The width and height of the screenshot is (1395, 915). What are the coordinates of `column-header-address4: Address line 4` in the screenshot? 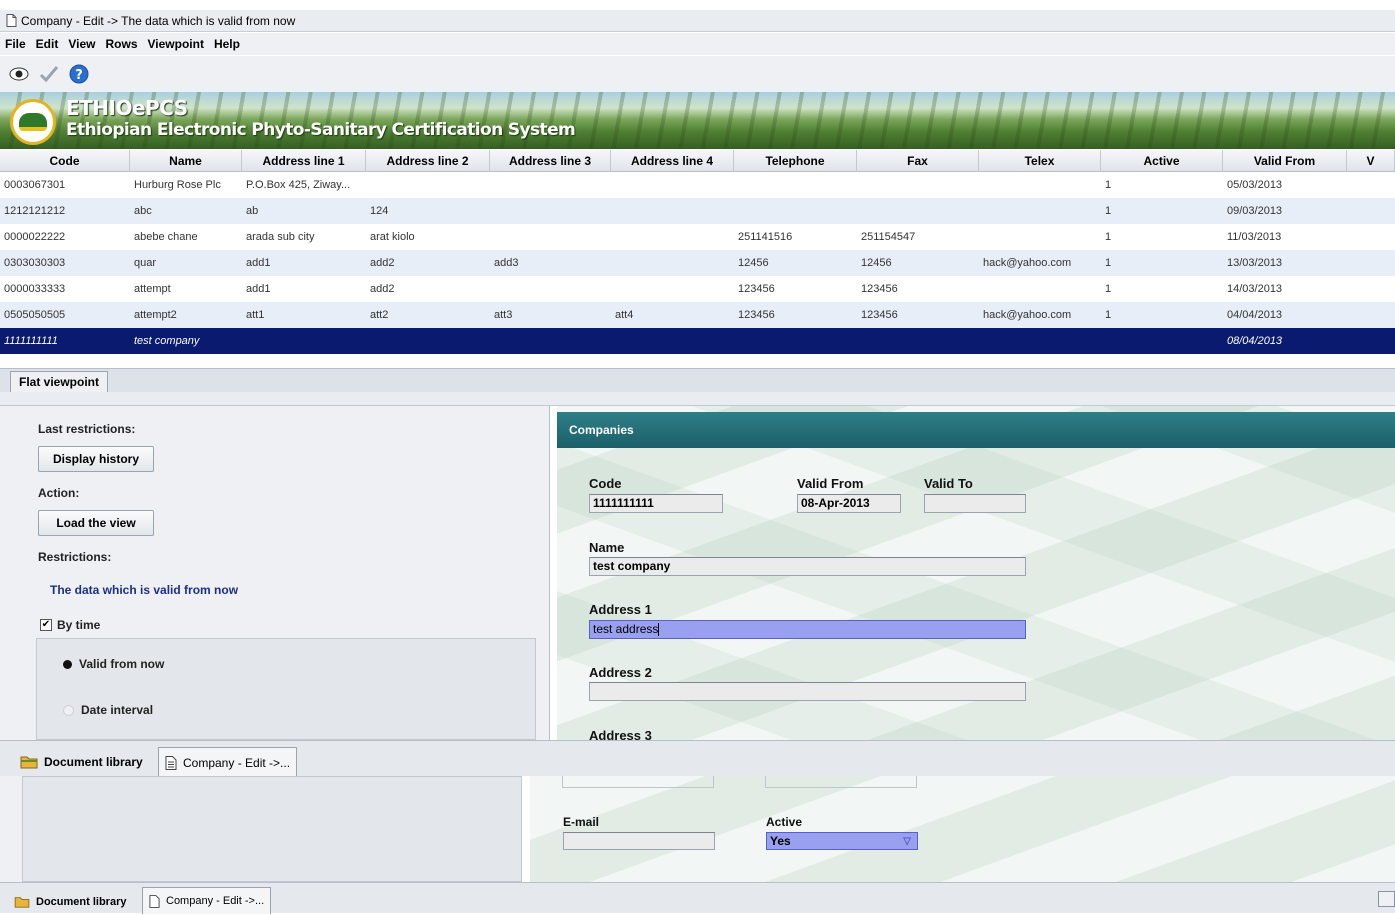 It's located at (672, 161).